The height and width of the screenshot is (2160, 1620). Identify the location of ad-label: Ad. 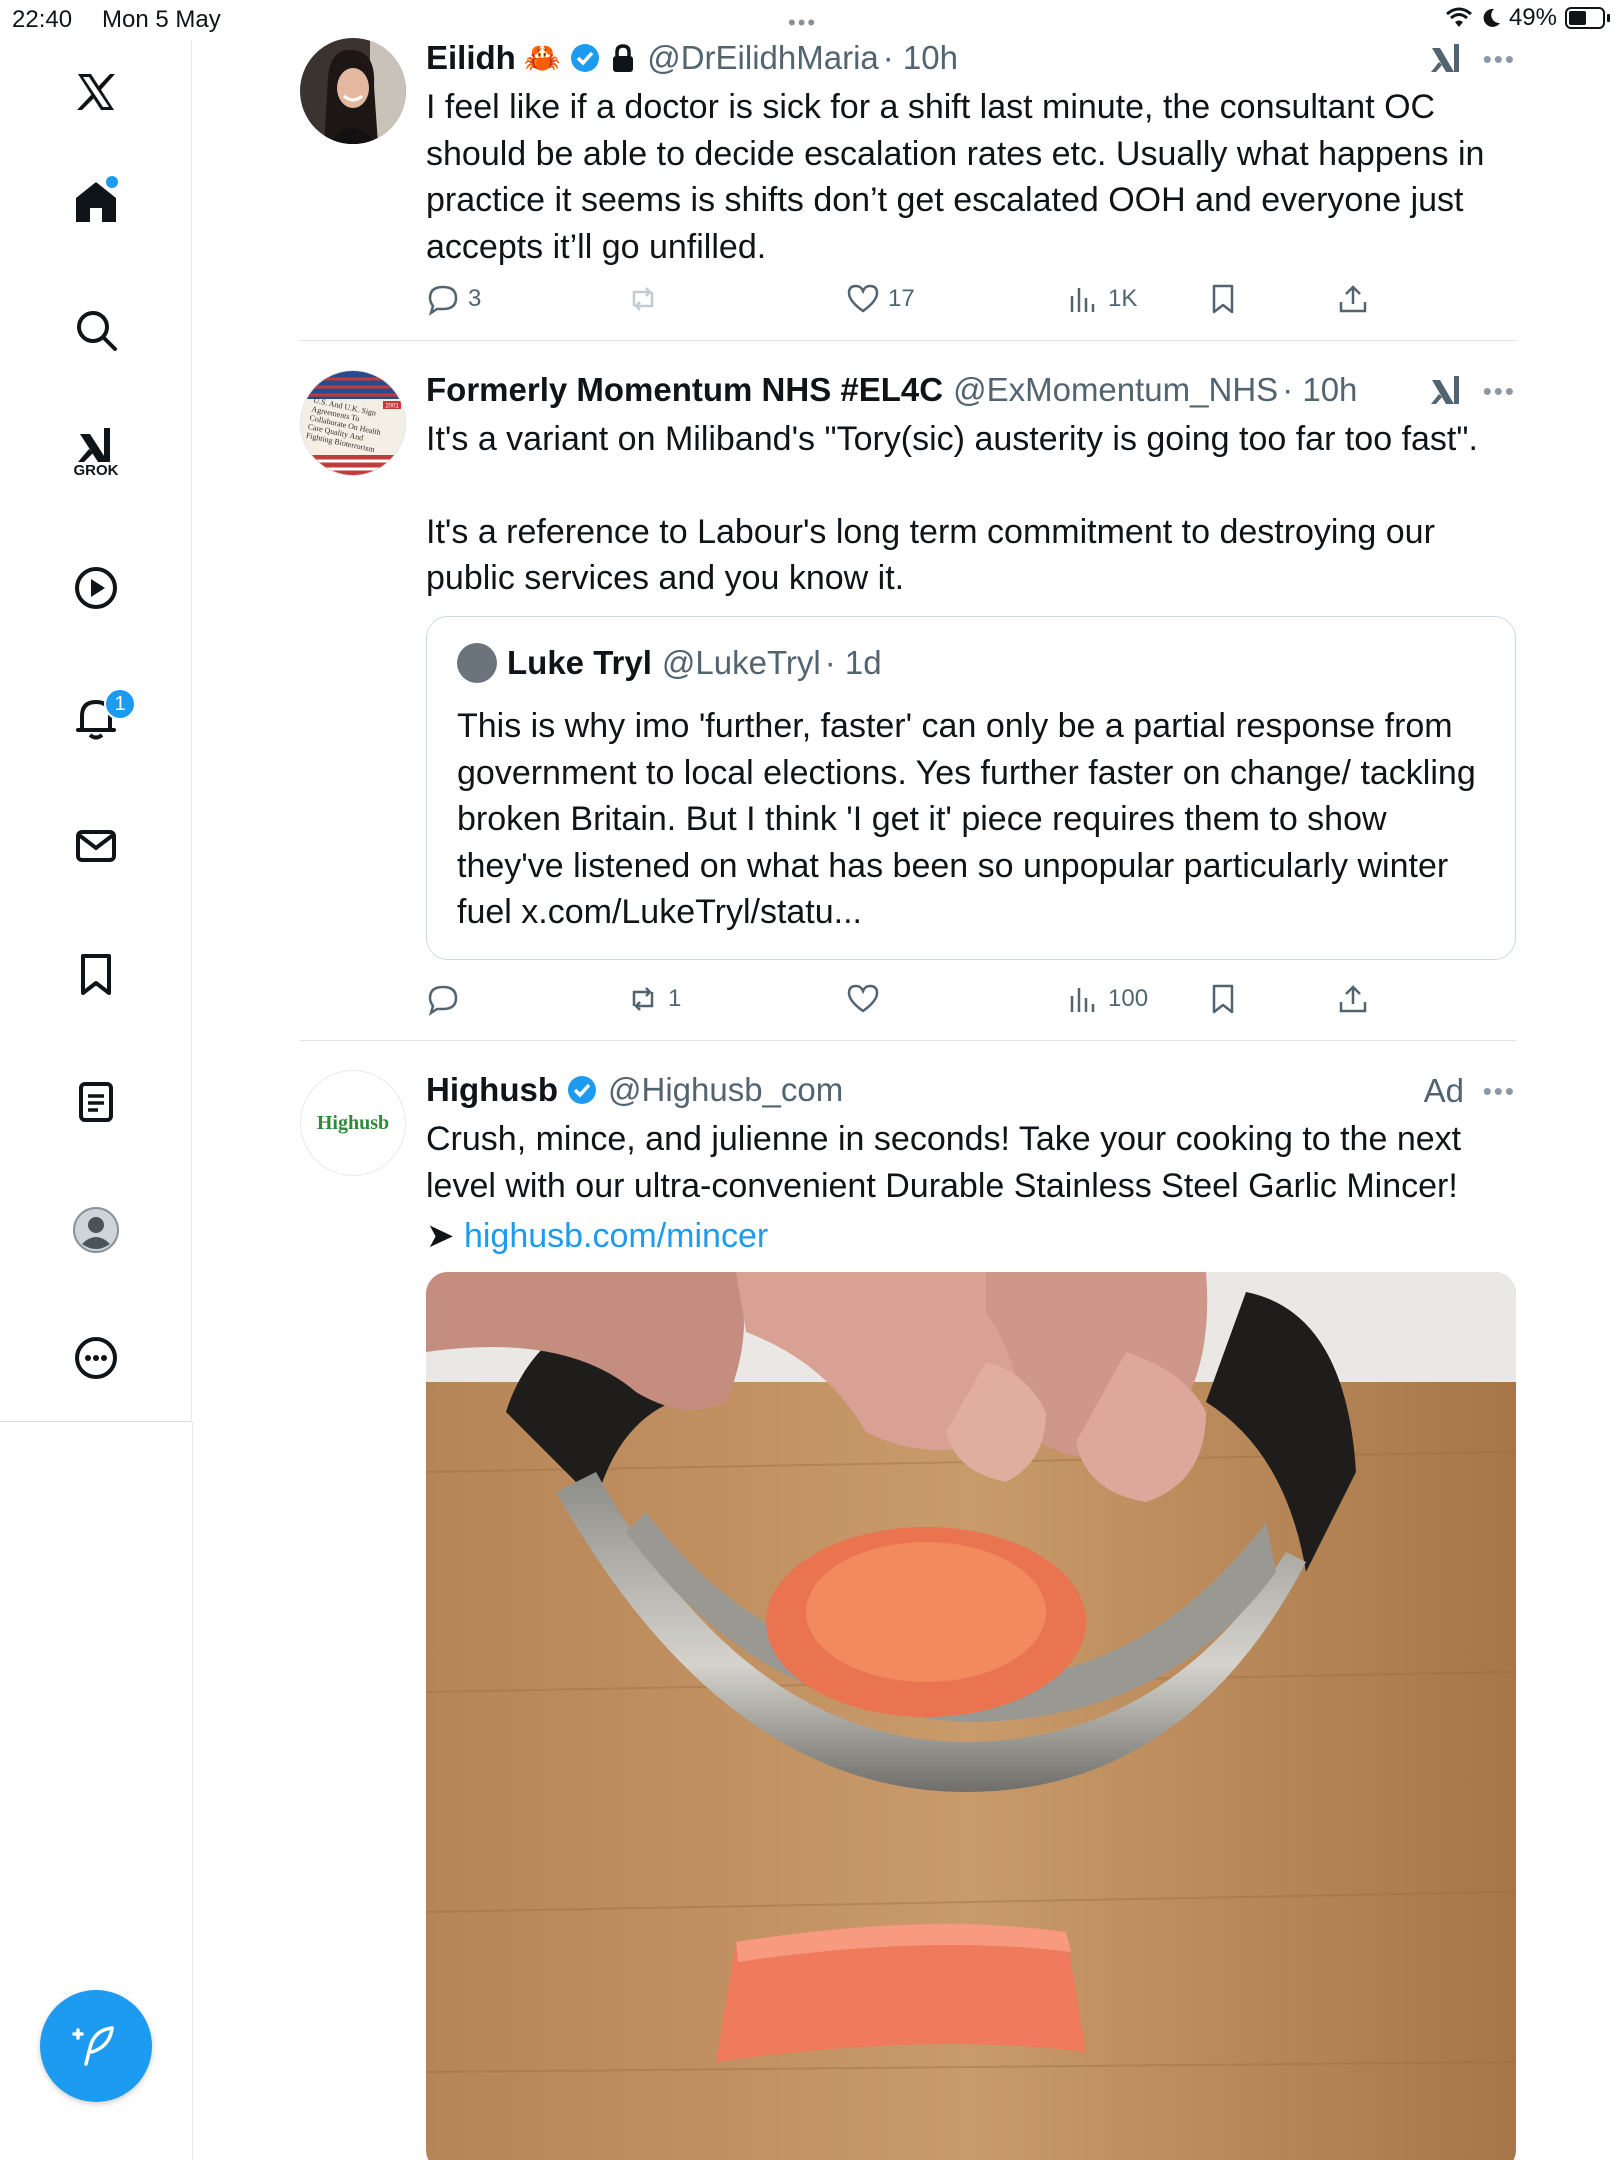
(1443, 1090).